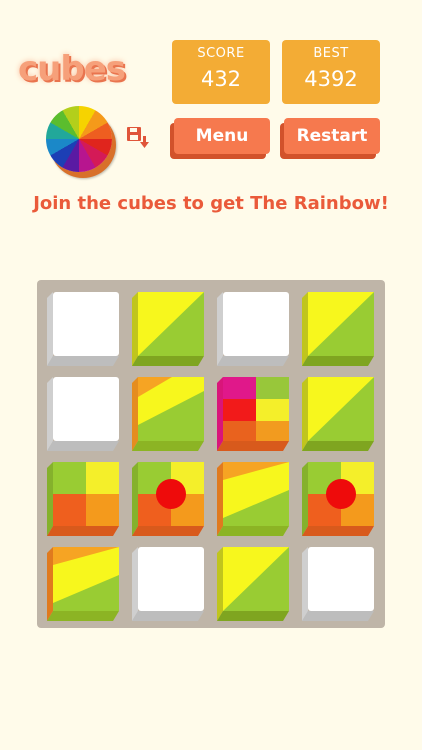 Image resolution: width=422 pixels, height=750 pixels. I want to click on score-label: SCORE, so click(221, 53).